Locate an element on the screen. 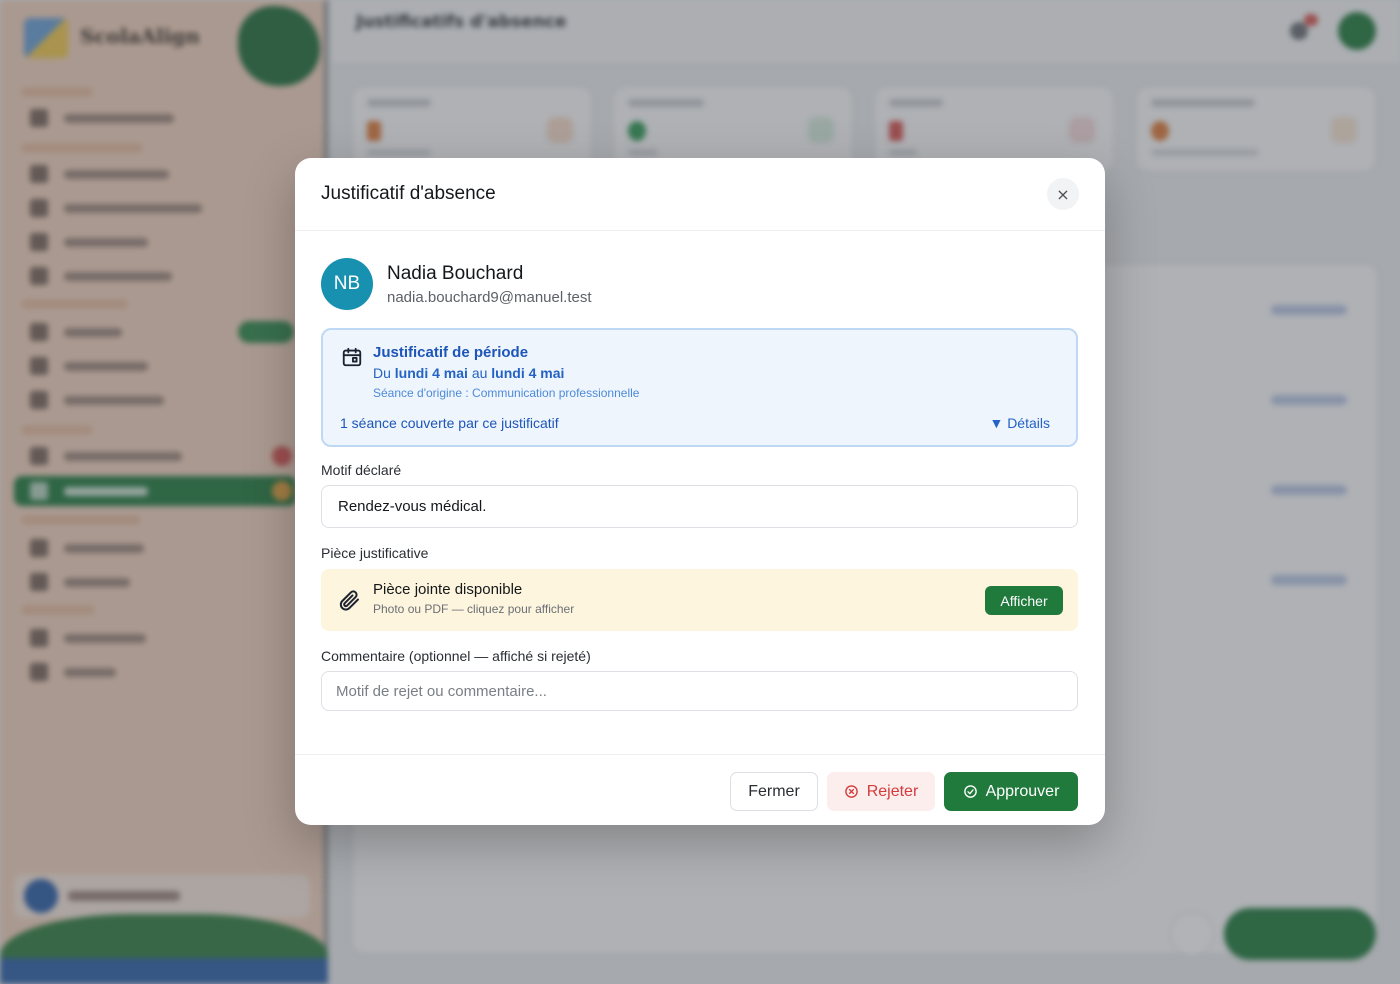 The image size is (1400, 984). period-range: Du lundi 4 mai au lundi 4 mai is located at coordinates (468, 373).